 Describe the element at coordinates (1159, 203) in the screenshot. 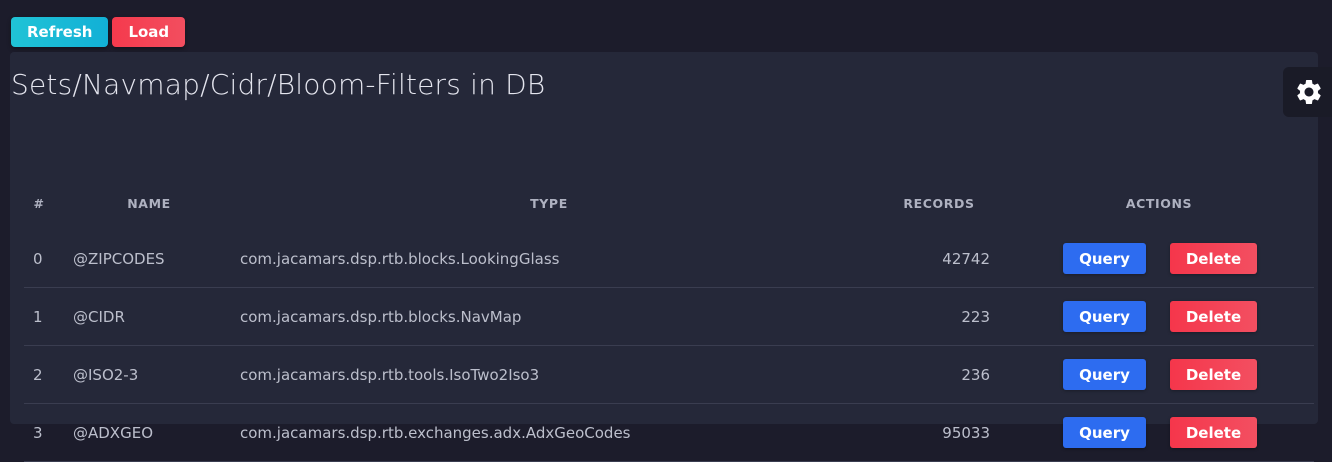

I see `column-header-actions: ACTIONS` at that location.